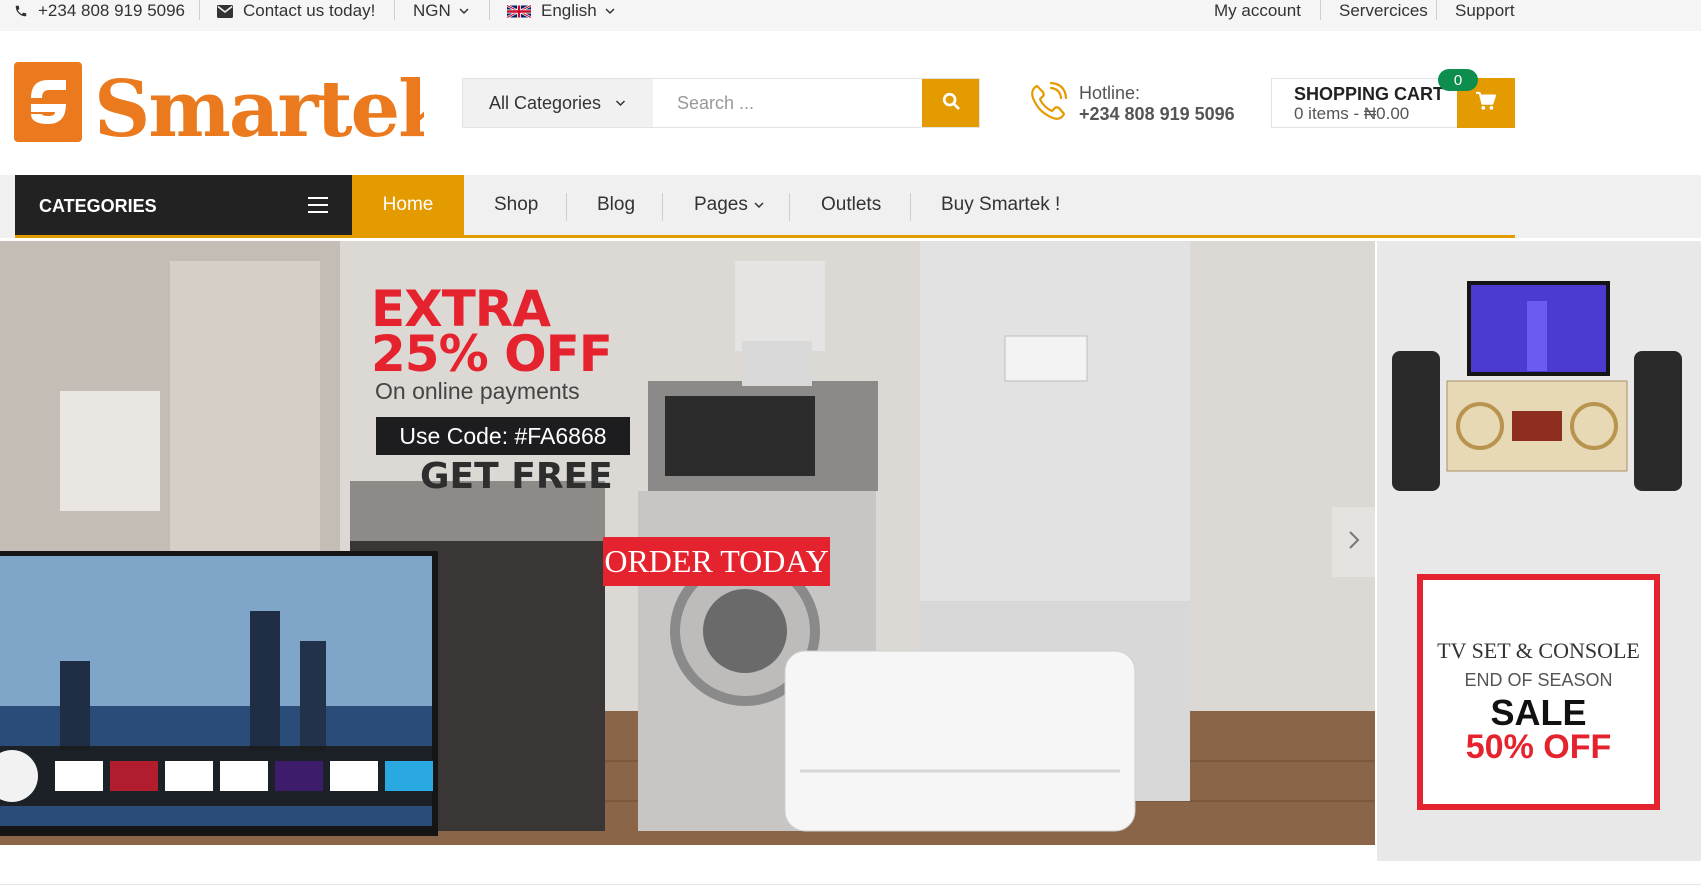 The height and width of the screenshot is (889, 1701). I want to click on cart-title: SHOPPING CART, so click(1369, 94).